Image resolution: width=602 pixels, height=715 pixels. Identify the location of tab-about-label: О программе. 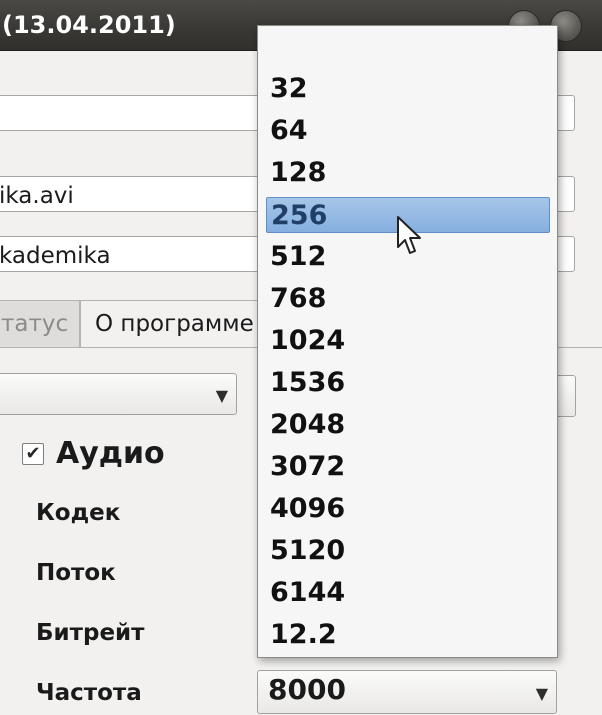
(174, 324).